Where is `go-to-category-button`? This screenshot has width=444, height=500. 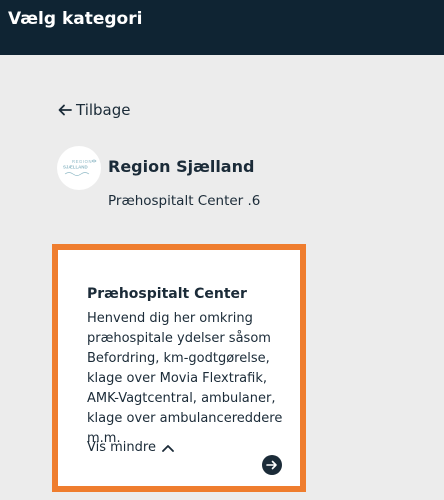 go-to-category-button is located at coordinates (272, 465).